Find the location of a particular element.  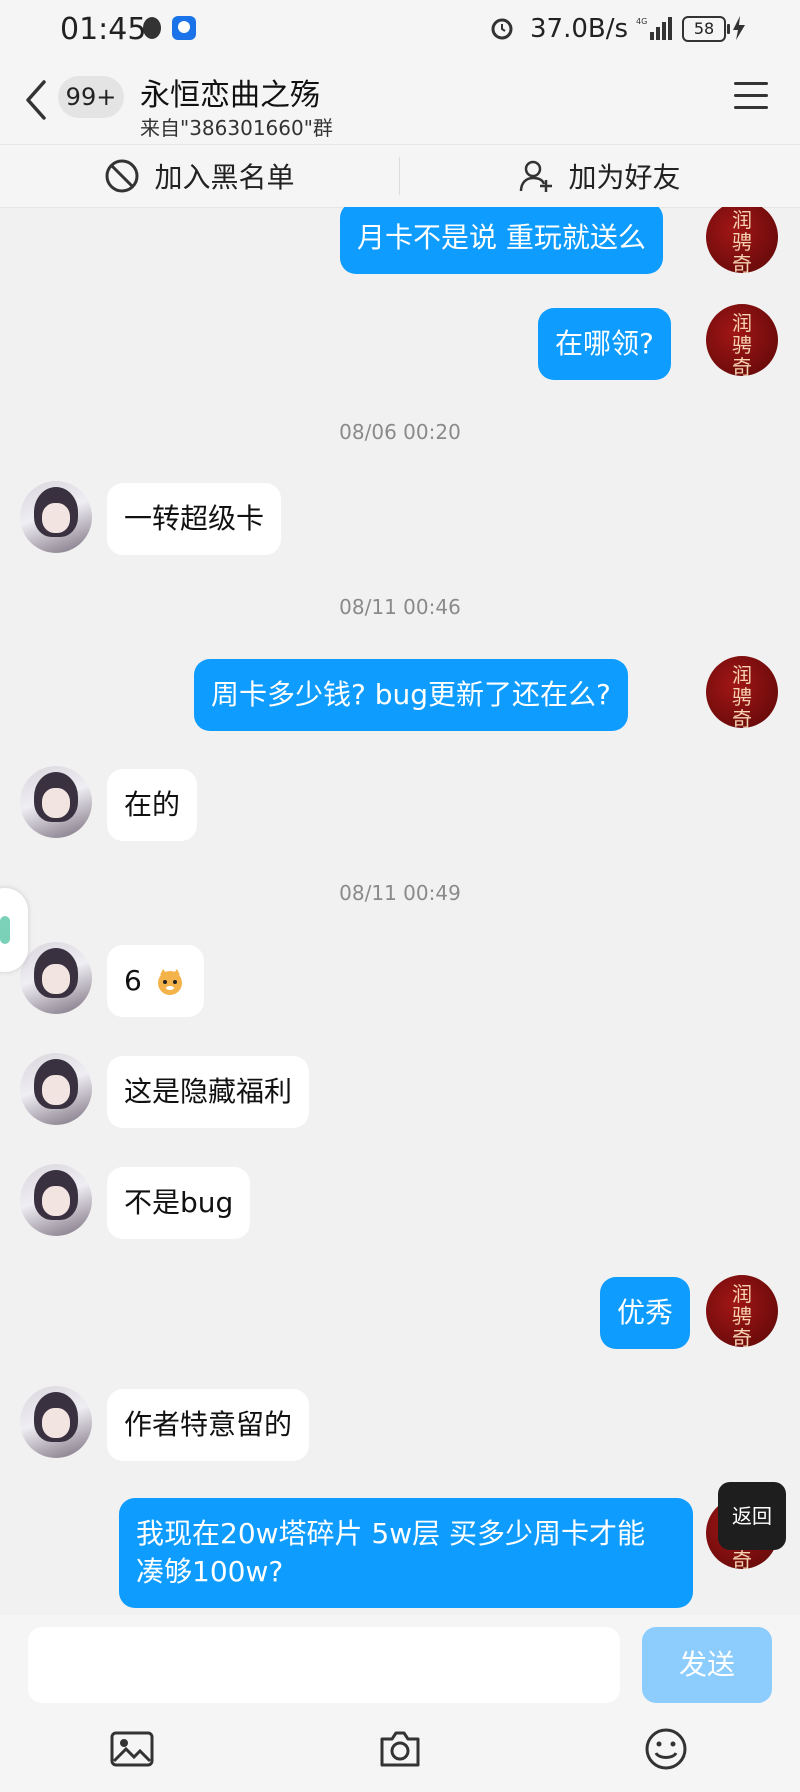

camera-icon is located at coordinates (400, 1749).